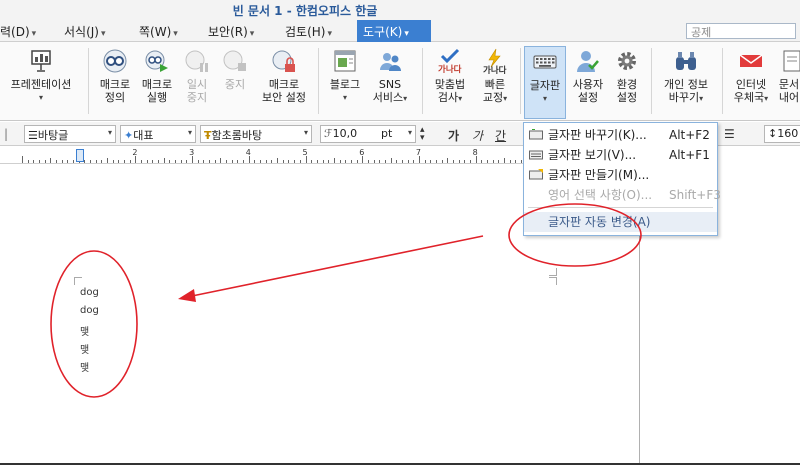 This screenshot has height=465, width=800. What do you see at coordinates (368, 134) in the screenshot?
I see `font-size-select: ℱ10,0 pt ▾` at bounding box center [368, 134].